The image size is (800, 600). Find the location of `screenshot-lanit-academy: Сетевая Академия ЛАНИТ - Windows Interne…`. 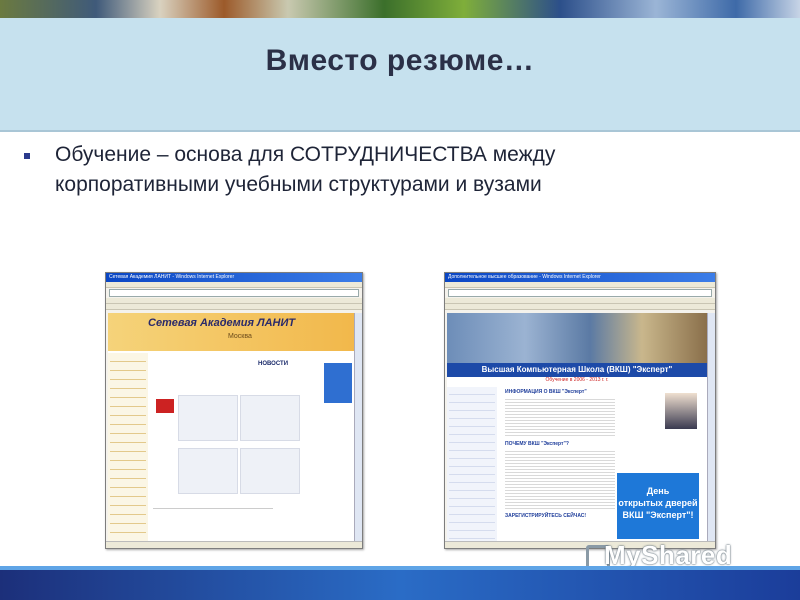

screenshot-lanit-academy: Сетевая Академия ЛАНИТ - Windows Interne… is located at coordinates (234, 410).